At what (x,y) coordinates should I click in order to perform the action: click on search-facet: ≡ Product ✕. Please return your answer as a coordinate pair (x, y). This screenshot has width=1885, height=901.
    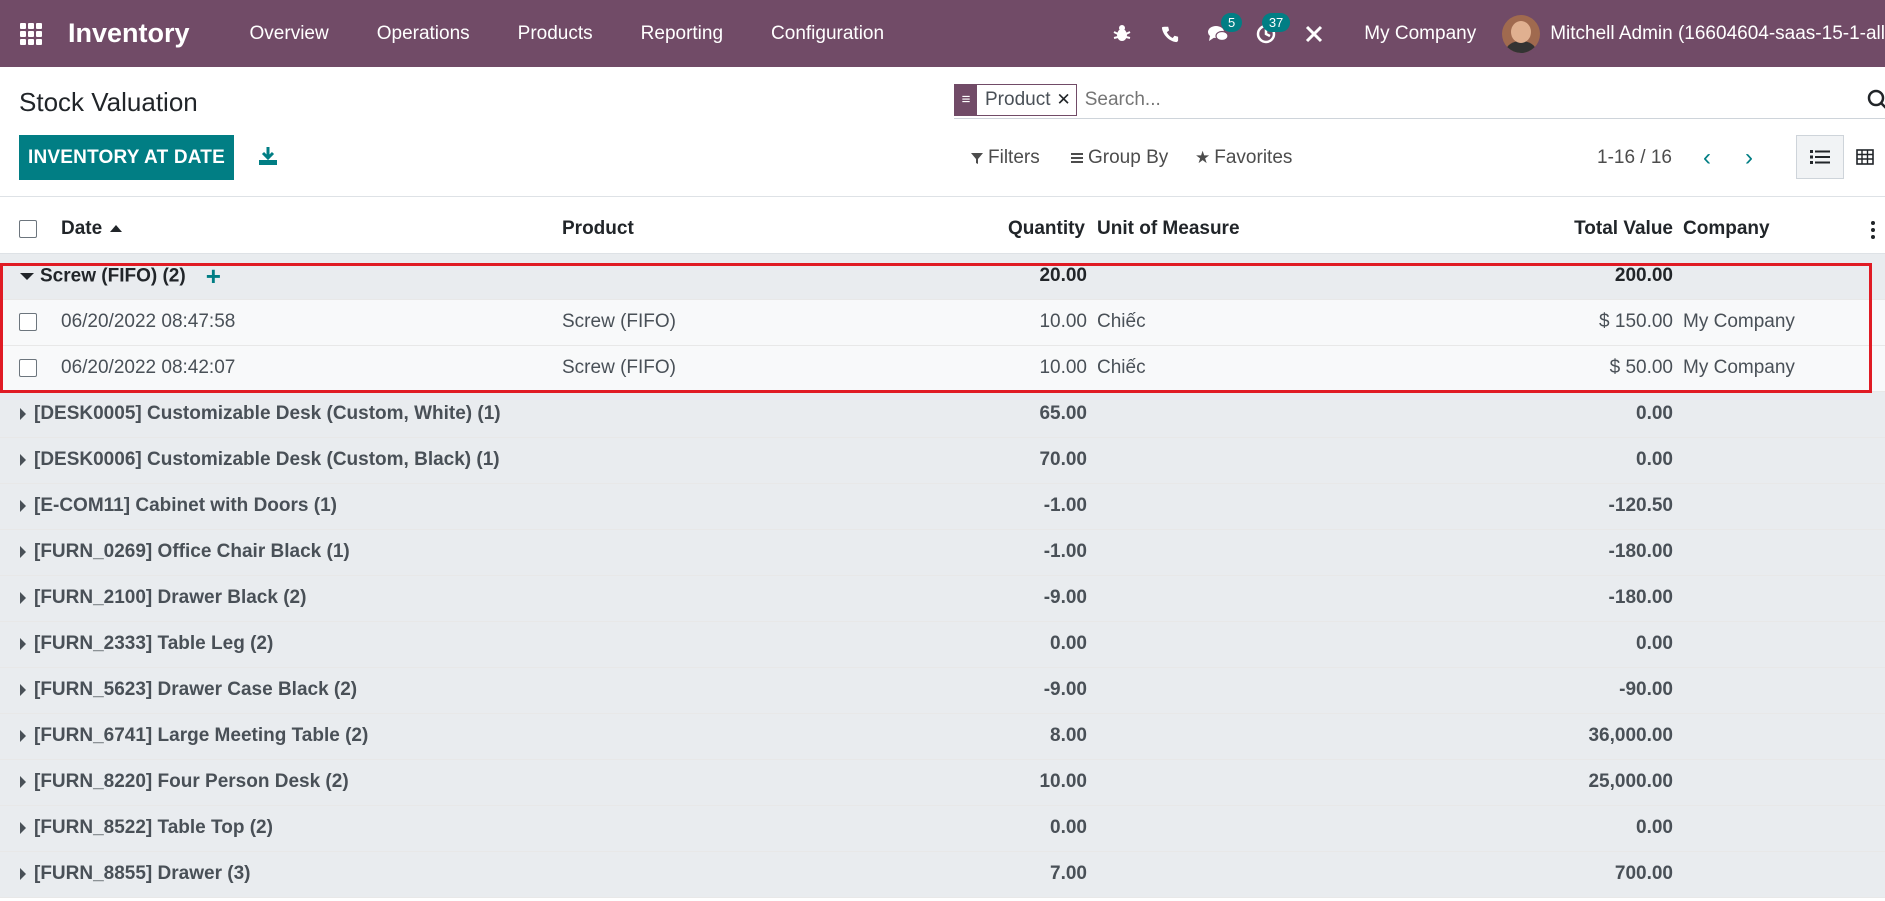
    Looking at the image, I should click on (1015, 99).